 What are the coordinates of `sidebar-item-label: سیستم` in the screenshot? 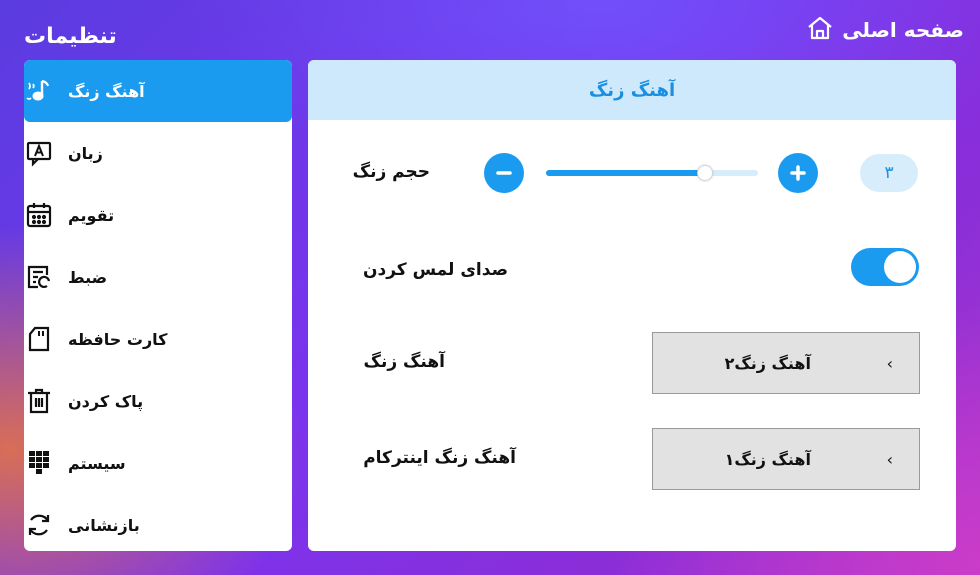 It's located at (97, 463).